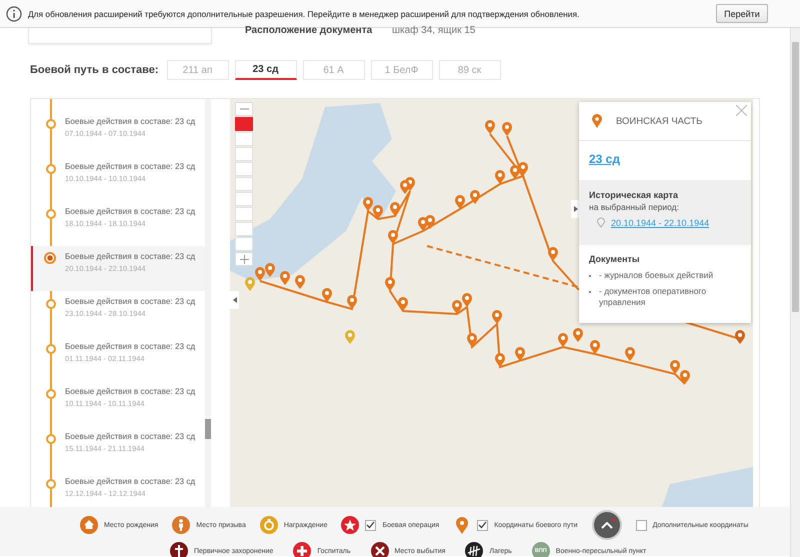 This screenshot has width=800, height=557. I want to click on document-type-item: - журналов боевых действий, so click(656, 275).